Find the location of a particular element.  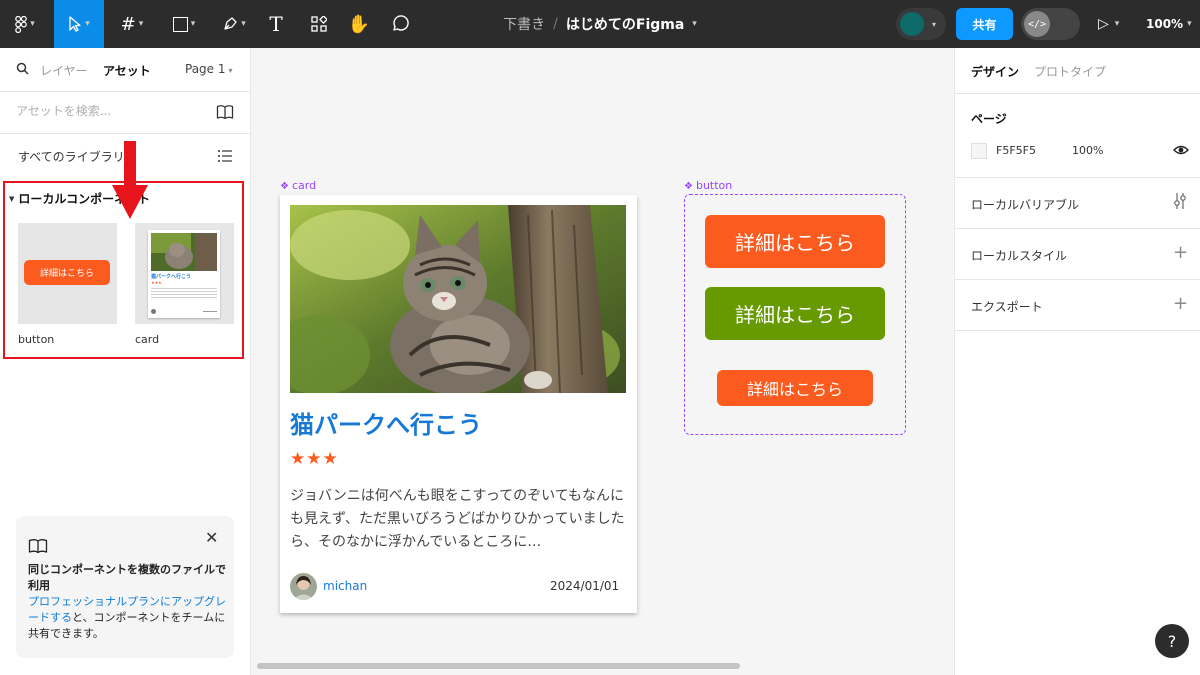

card-preview-title: 猫パークへ行こう is located at coordinates (171, 277).